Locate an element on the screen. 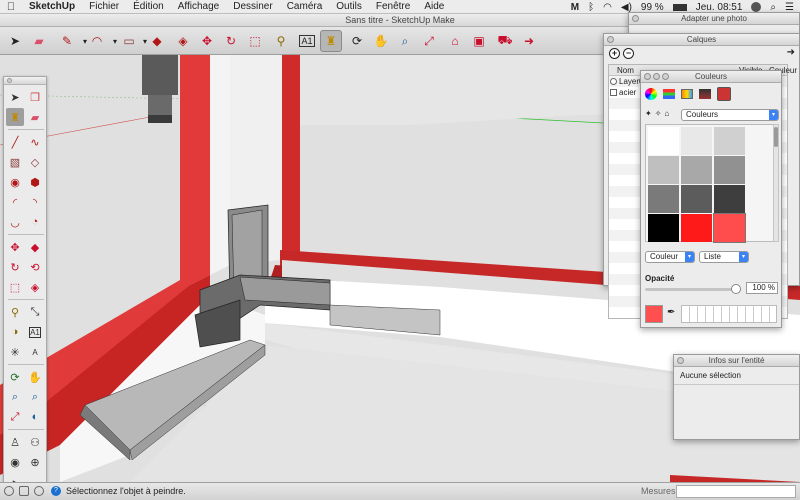  credits-icon is located at coordinates (24, 491).